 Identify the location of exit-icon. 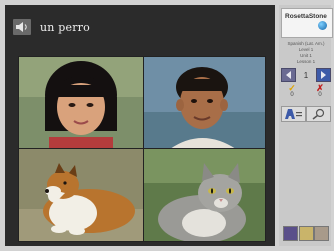
(321, 233).